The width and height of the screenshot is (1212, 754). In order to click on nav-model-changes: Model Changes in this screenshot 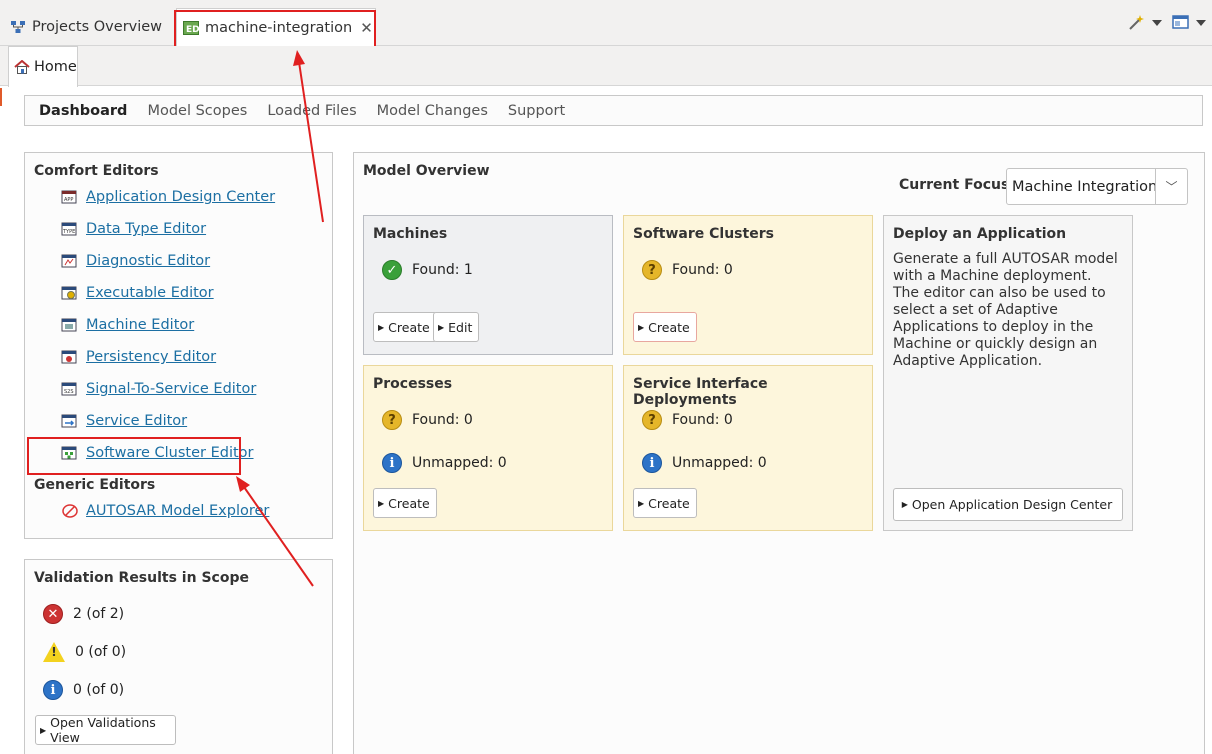, I will do `click(432, 111)`.